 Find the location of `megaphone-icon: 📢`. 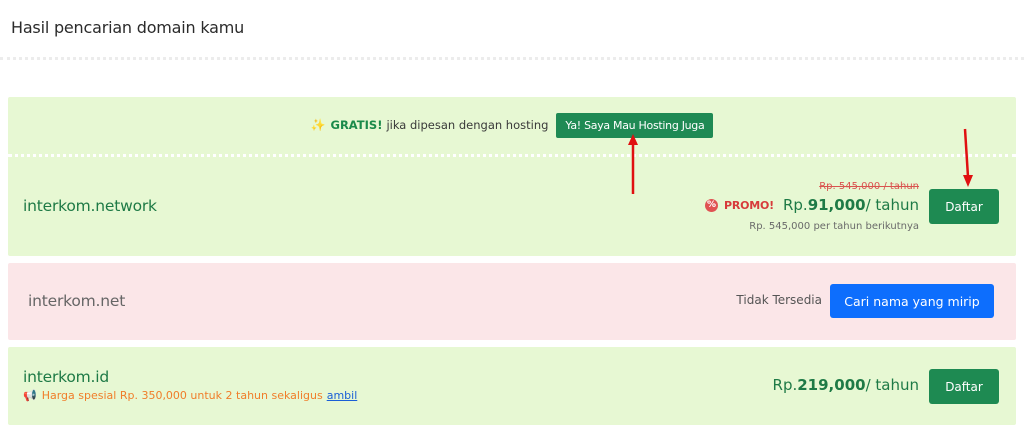

megaphone-icon: 📢 is located at coordinates (30, 395).